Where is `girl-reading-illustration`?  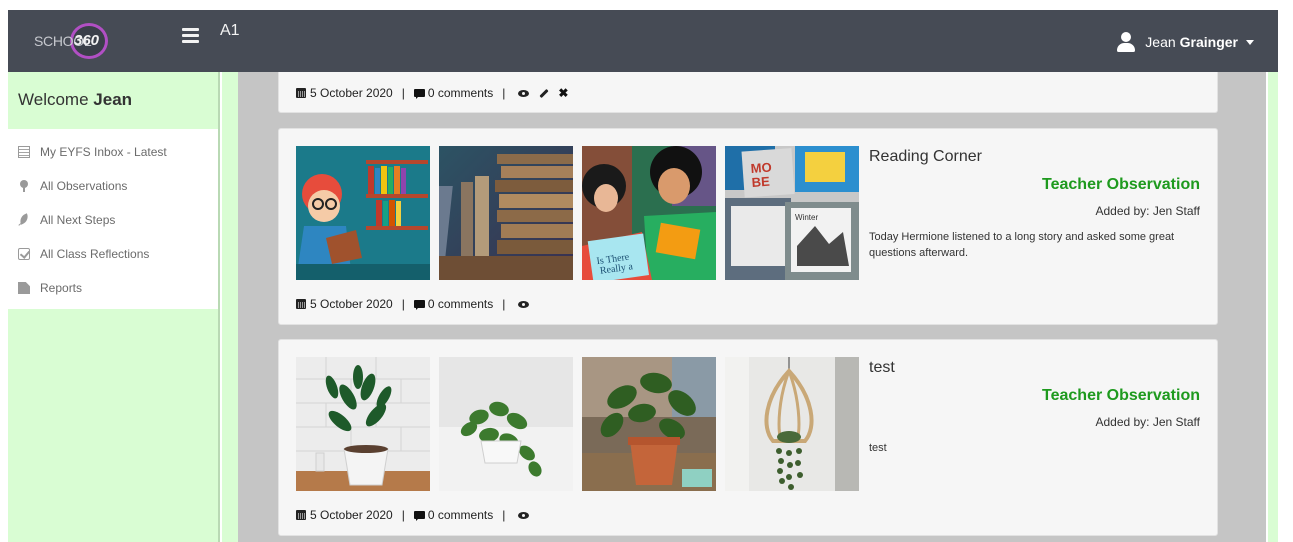
girl-reading-illustration is located at coordinates (363, 213).